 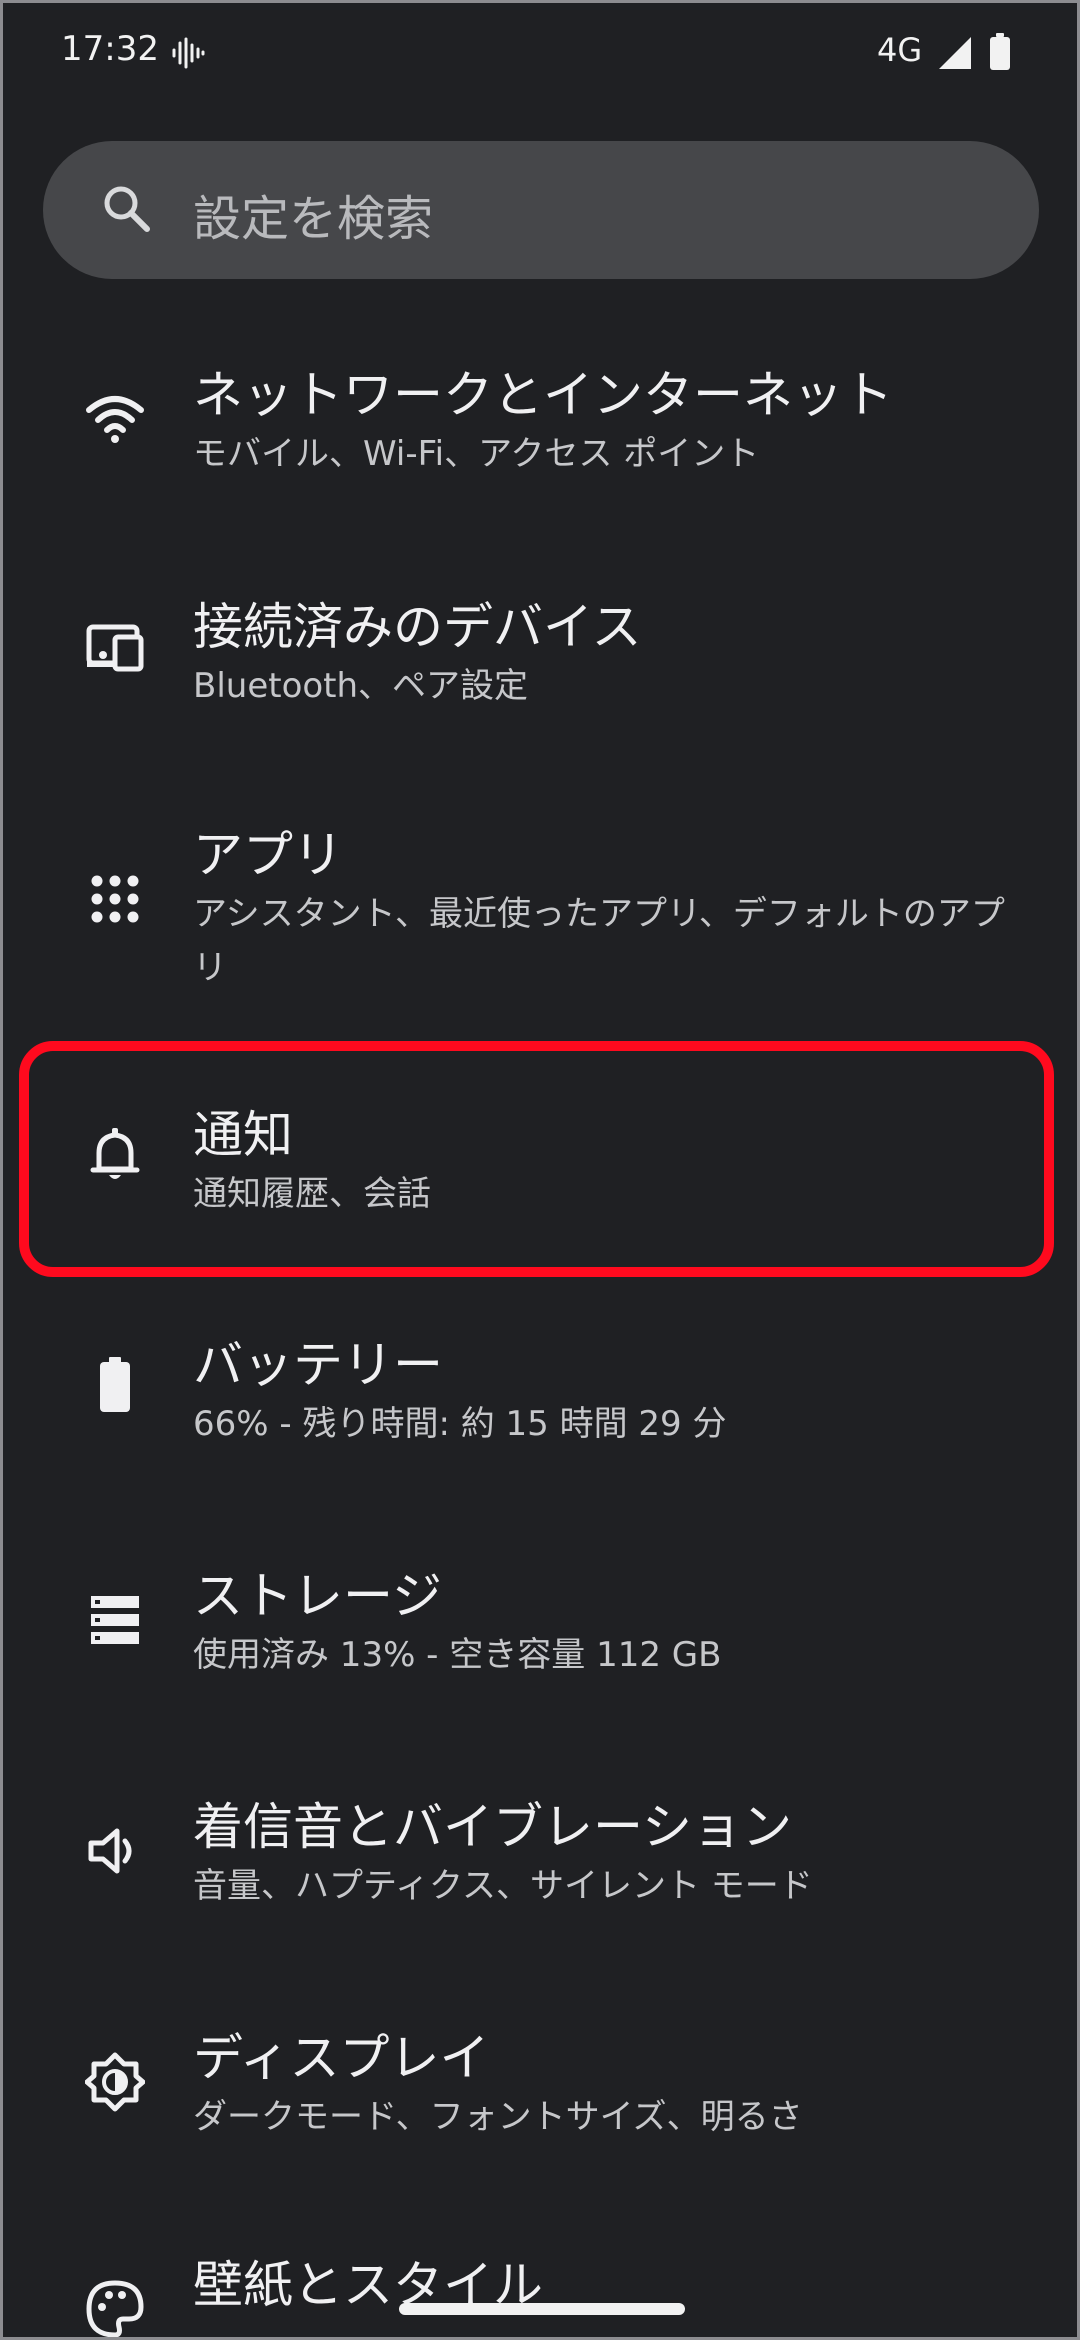 What do you see at coordinates (503, 1886) in the screenshot?
I see `item-subtitle: 音量、ハプティクス、サイレント モード` at bounding box center [503, 1886].